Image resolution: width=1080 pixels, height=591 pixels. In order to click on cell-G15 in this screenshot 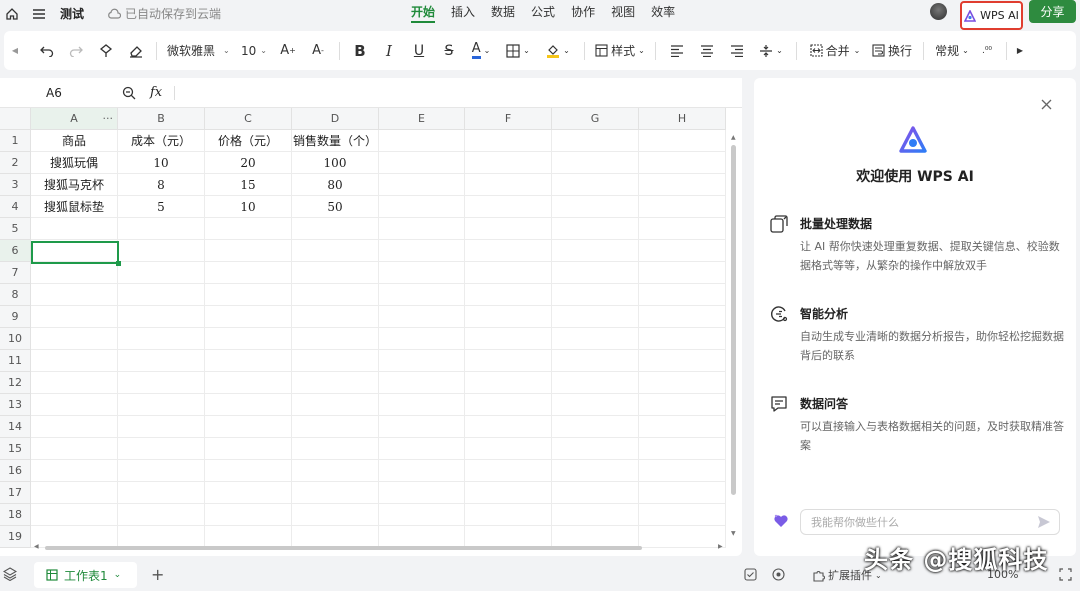, I will do `click(595, 449)`.